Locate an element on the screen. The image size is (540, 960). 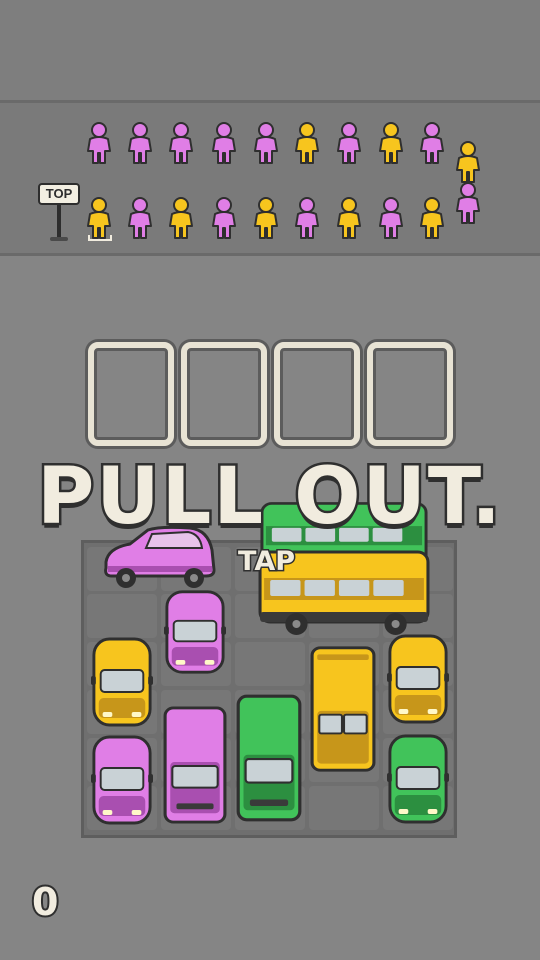
green-car is located at coordinates (418, 779).